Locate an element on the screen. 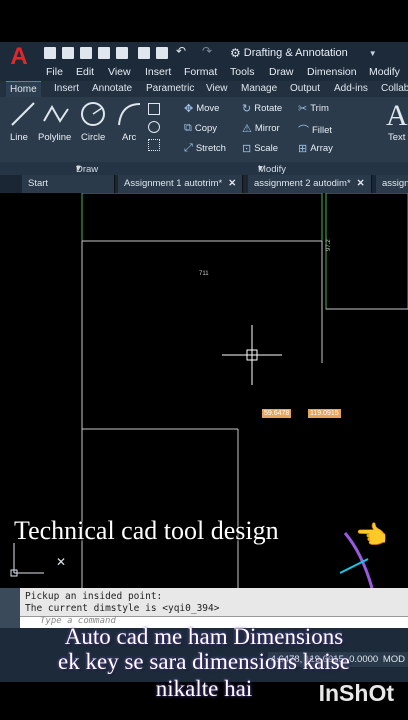 The height and width of the screenshot is (720, 408). polyline-icon is located at coordinates (56, 114).